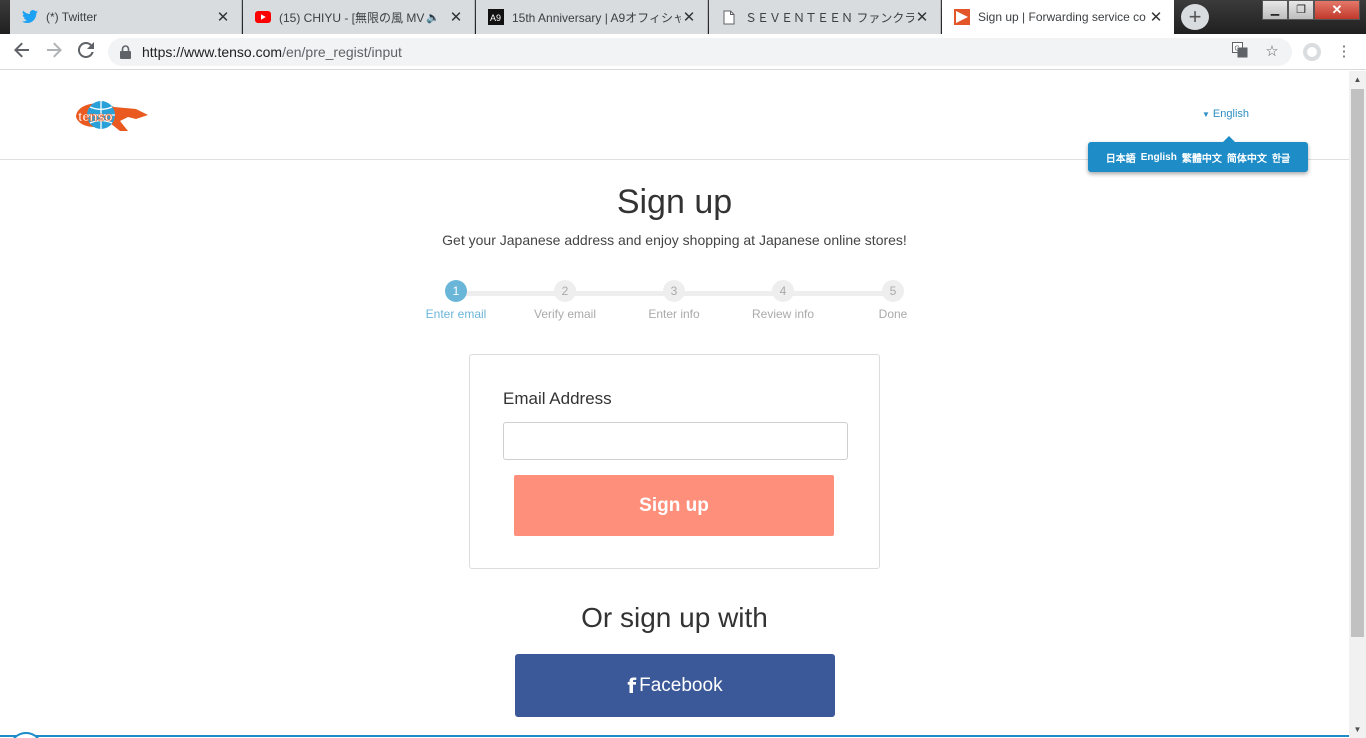 The width and height of the screenshot is (1366, 738). I want to click on minimize-button: ▁, so click(1275, 10).